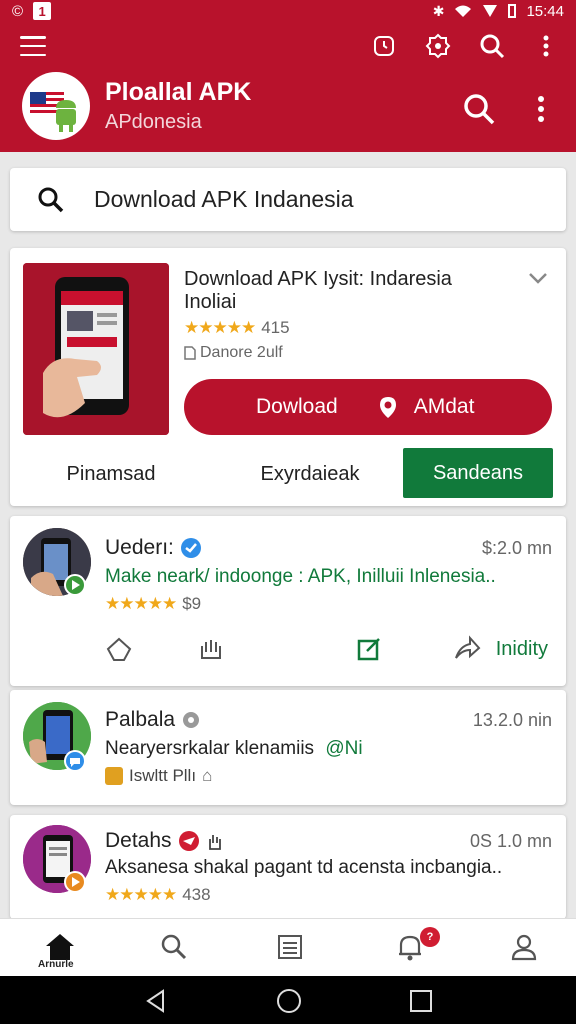  What do you see at coordinates (288, 87) in the screenshot?
I see `app-bar: Ploallal APK APdonesia` at bounding box center [288, 87].